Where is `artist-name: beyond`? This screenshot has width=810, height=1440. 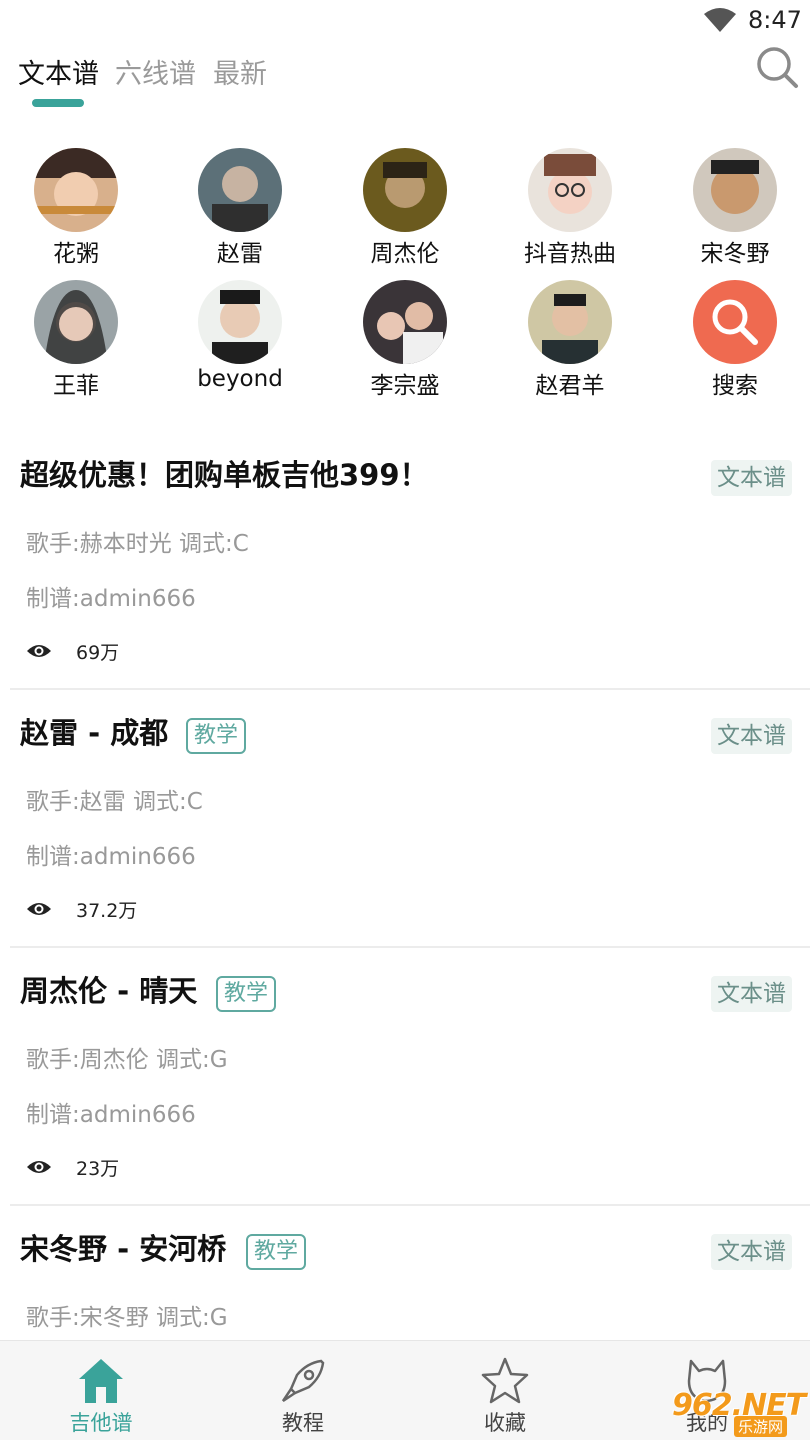 artist-name: beyond is located at coordinates (240, 379).